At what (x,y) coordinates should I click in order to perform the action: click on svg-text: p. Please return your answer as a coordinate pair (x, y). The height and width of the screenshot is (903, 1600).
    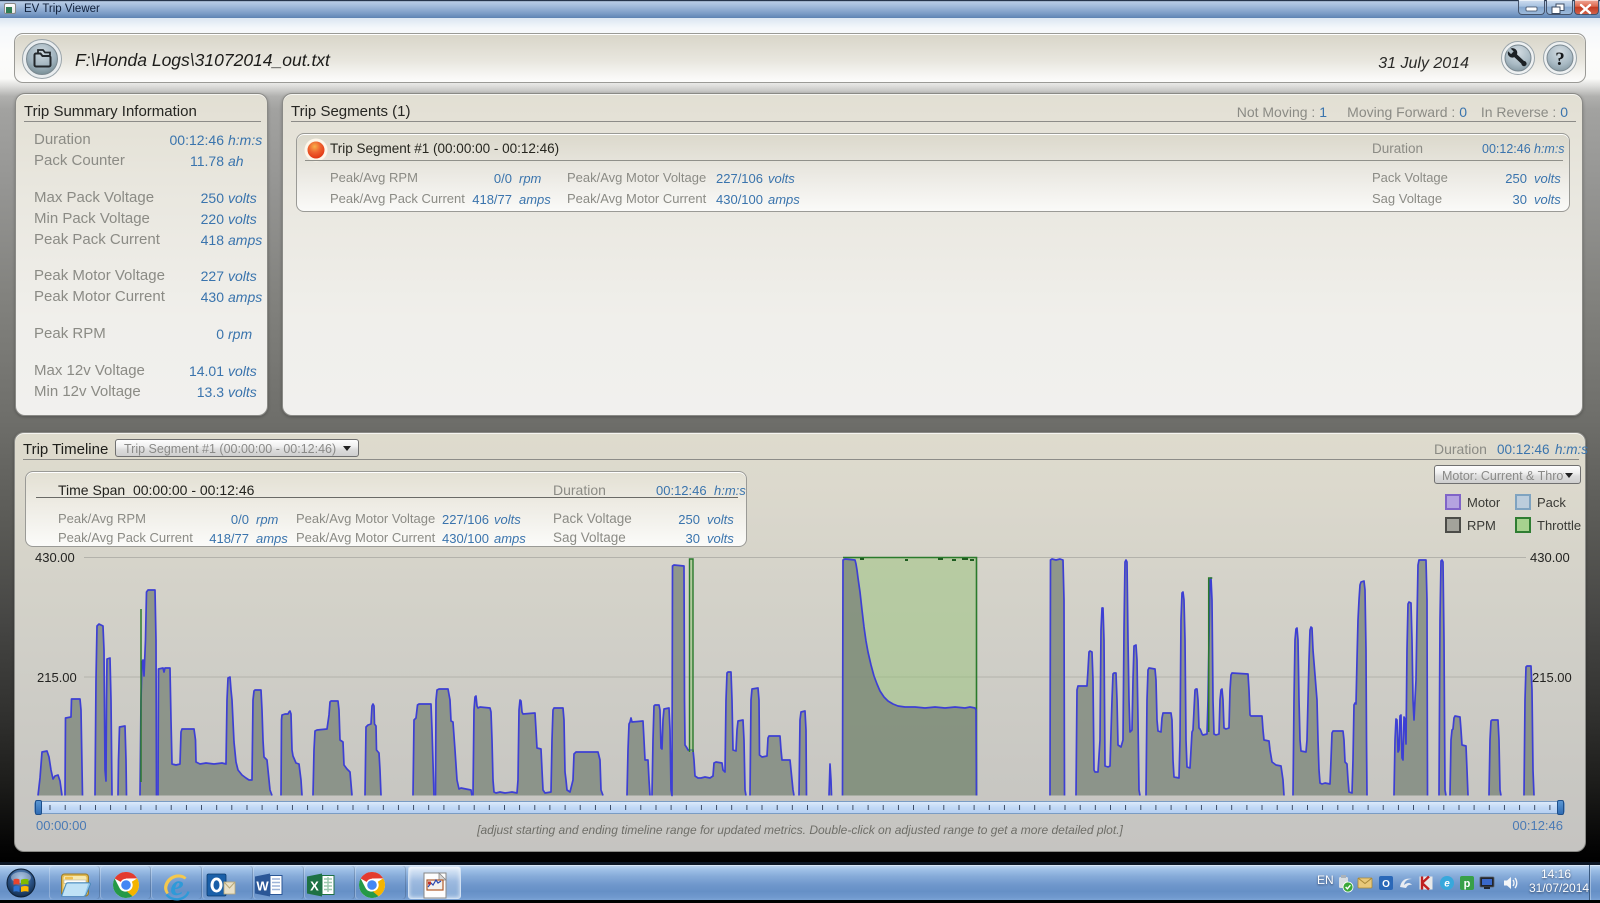
    Looking at the image, I should click on (1467, 884).